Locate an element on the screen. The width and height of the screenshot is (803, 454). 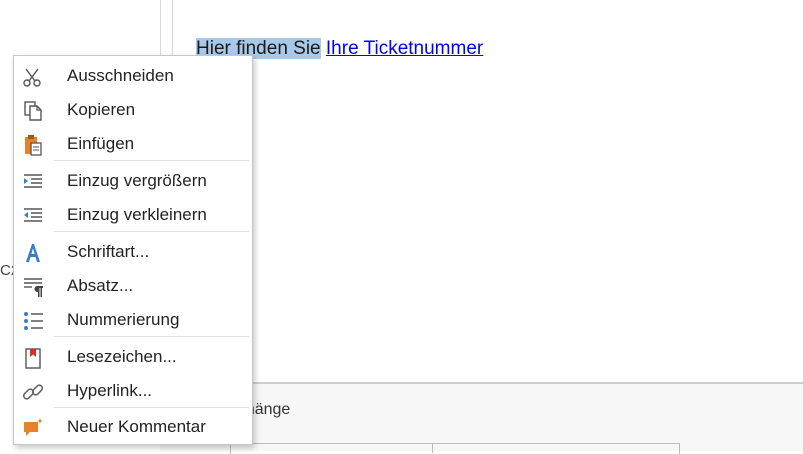
hyperlink-icon is located at coordinates (33, 392).